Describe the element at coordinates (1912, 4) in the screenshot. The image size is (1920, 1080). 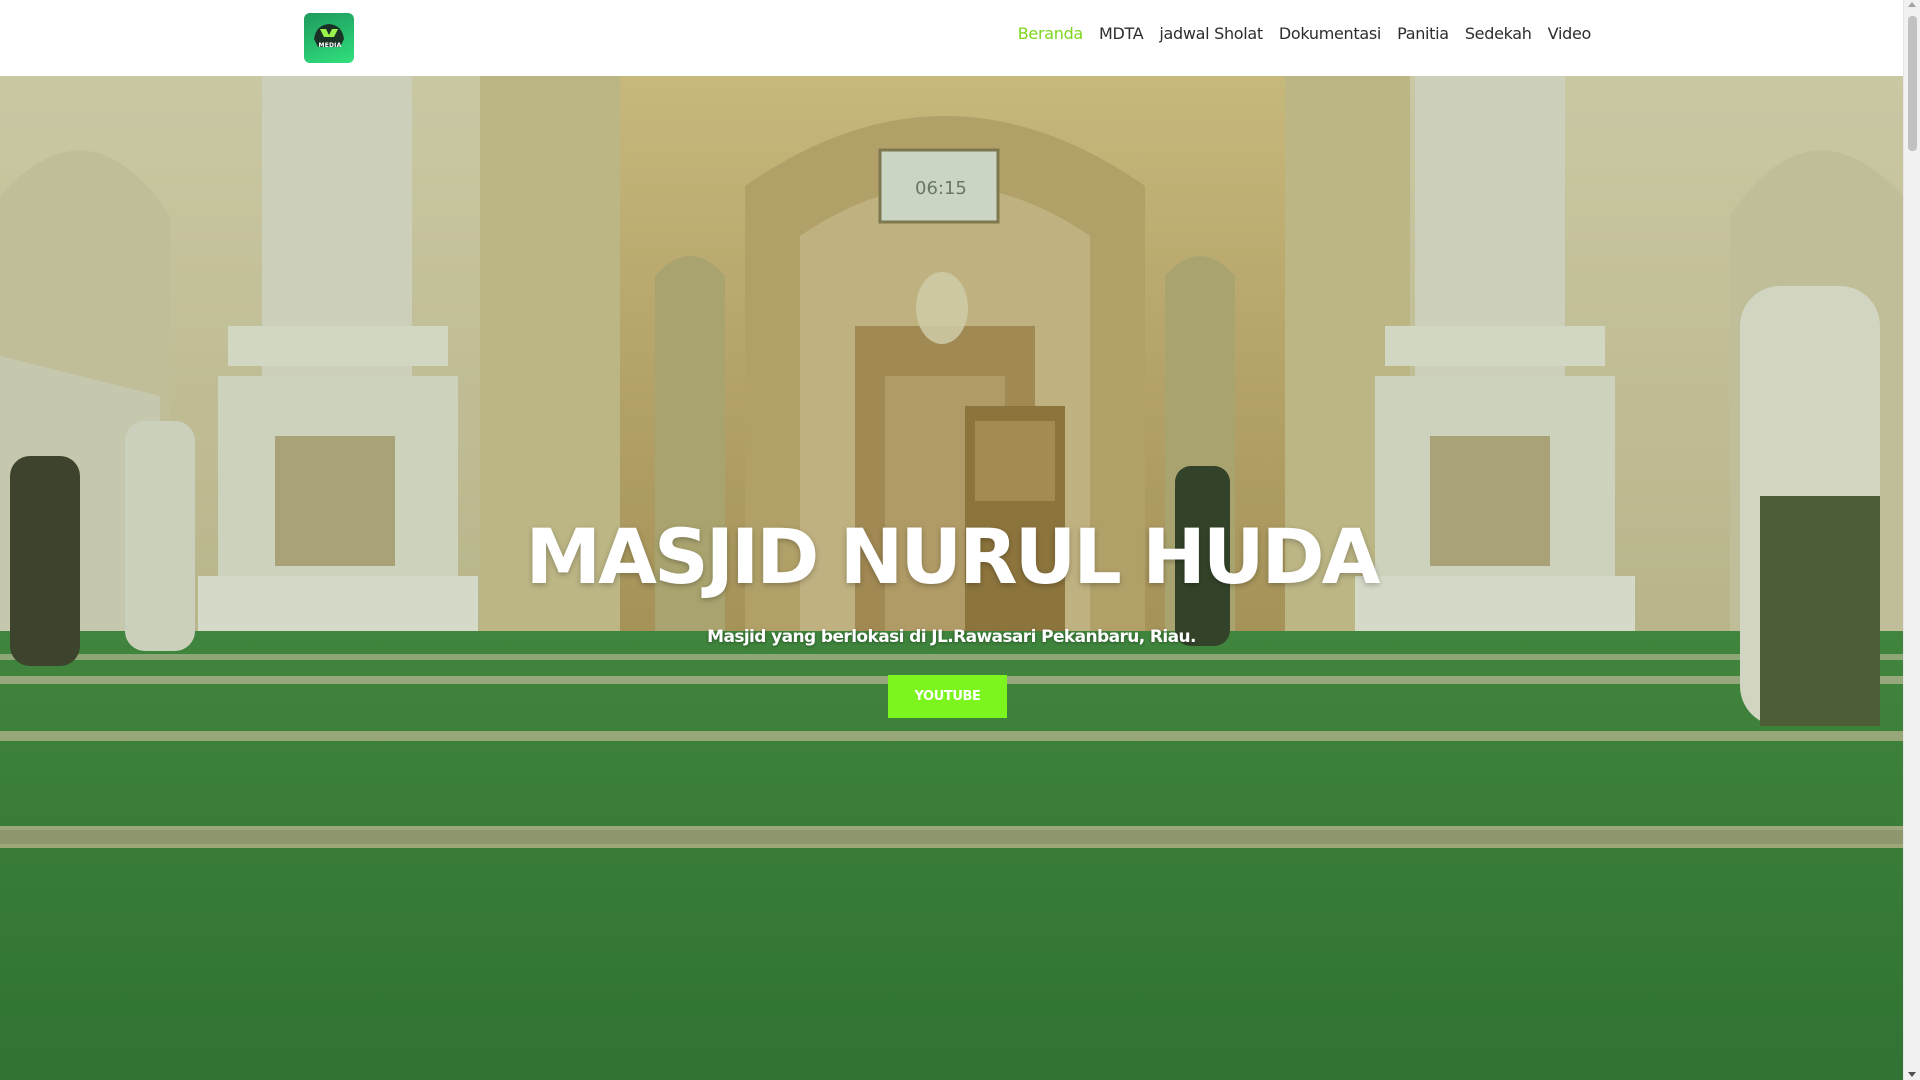
I see `scroll-up-arrow-icon` at that location.